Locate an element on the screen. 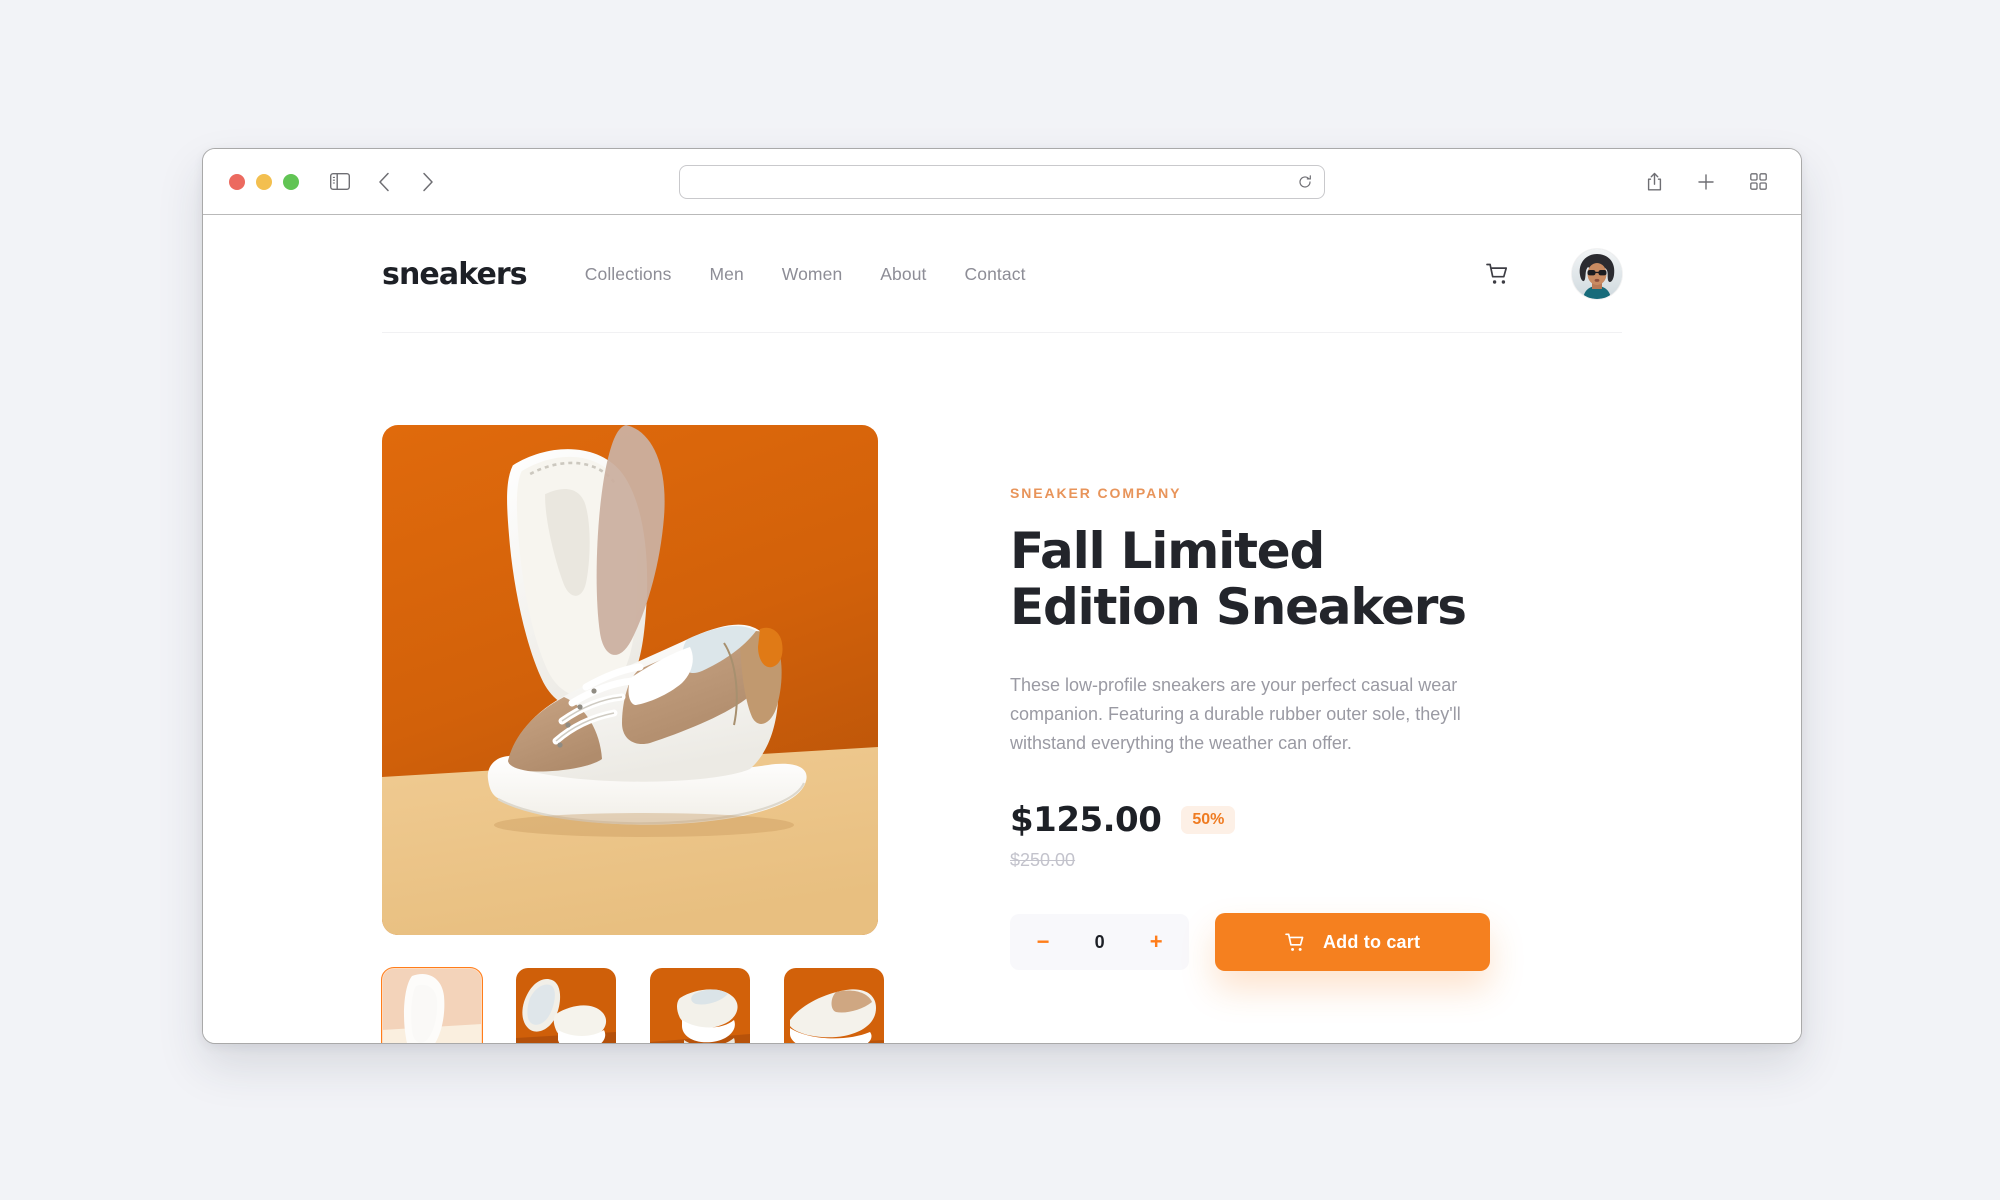 The height and width of the screenshot is (1200, 2000). increment-quantity-button: + is located at coordinates (1156, 942).